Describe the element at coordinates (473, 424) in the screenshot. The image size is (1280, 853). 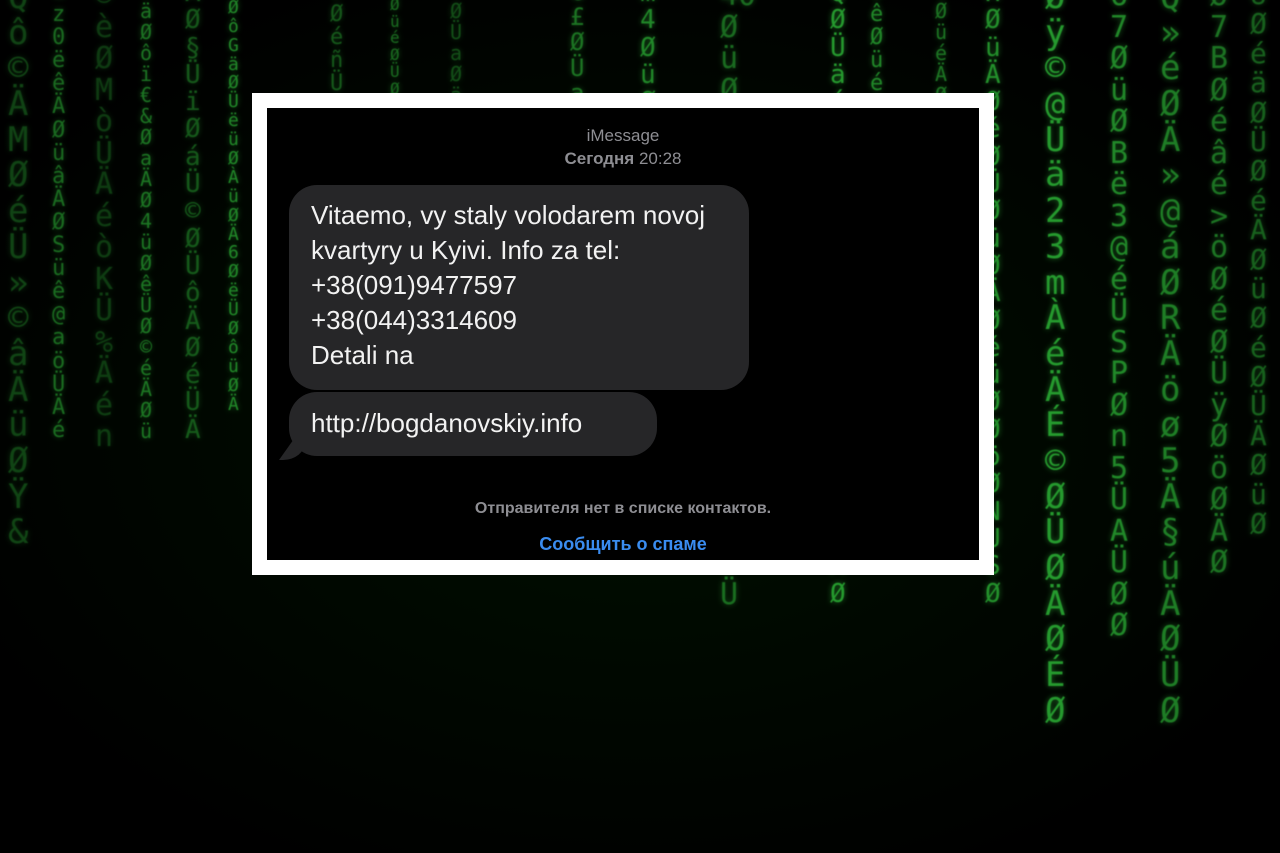
I see `message-bubble-link: http://bogdanovskiy.info` at that location.